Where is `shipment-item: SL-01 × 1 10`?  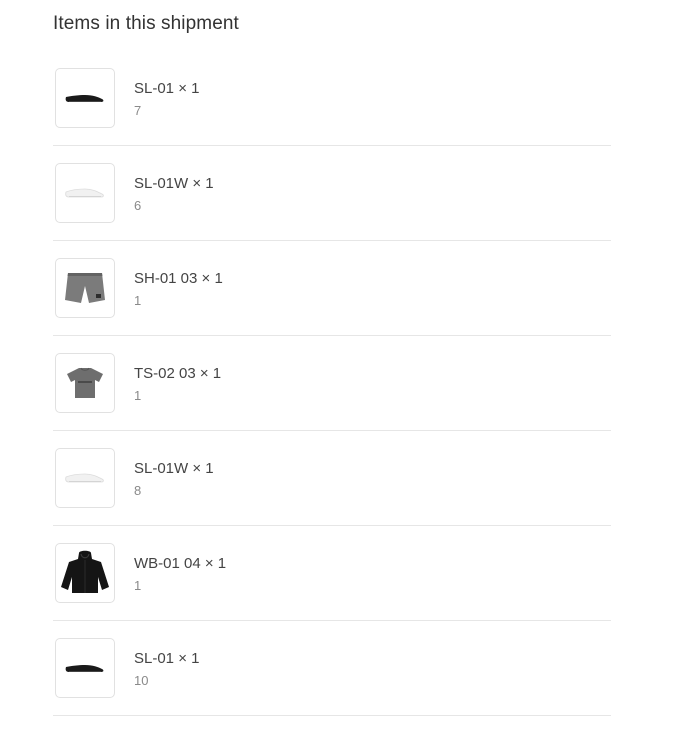
shipment-item: SL-01 × 1 10 is located at coordinates (332, 668).